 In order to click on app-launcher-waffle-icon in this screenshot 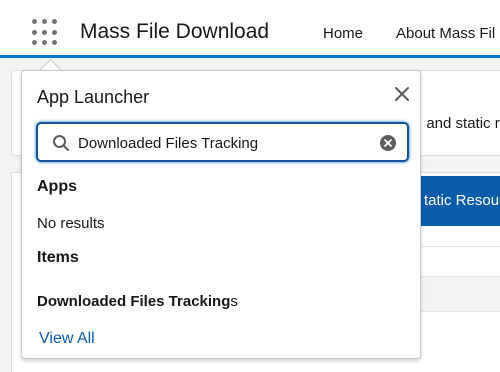, I will do `click(45, 32)`.